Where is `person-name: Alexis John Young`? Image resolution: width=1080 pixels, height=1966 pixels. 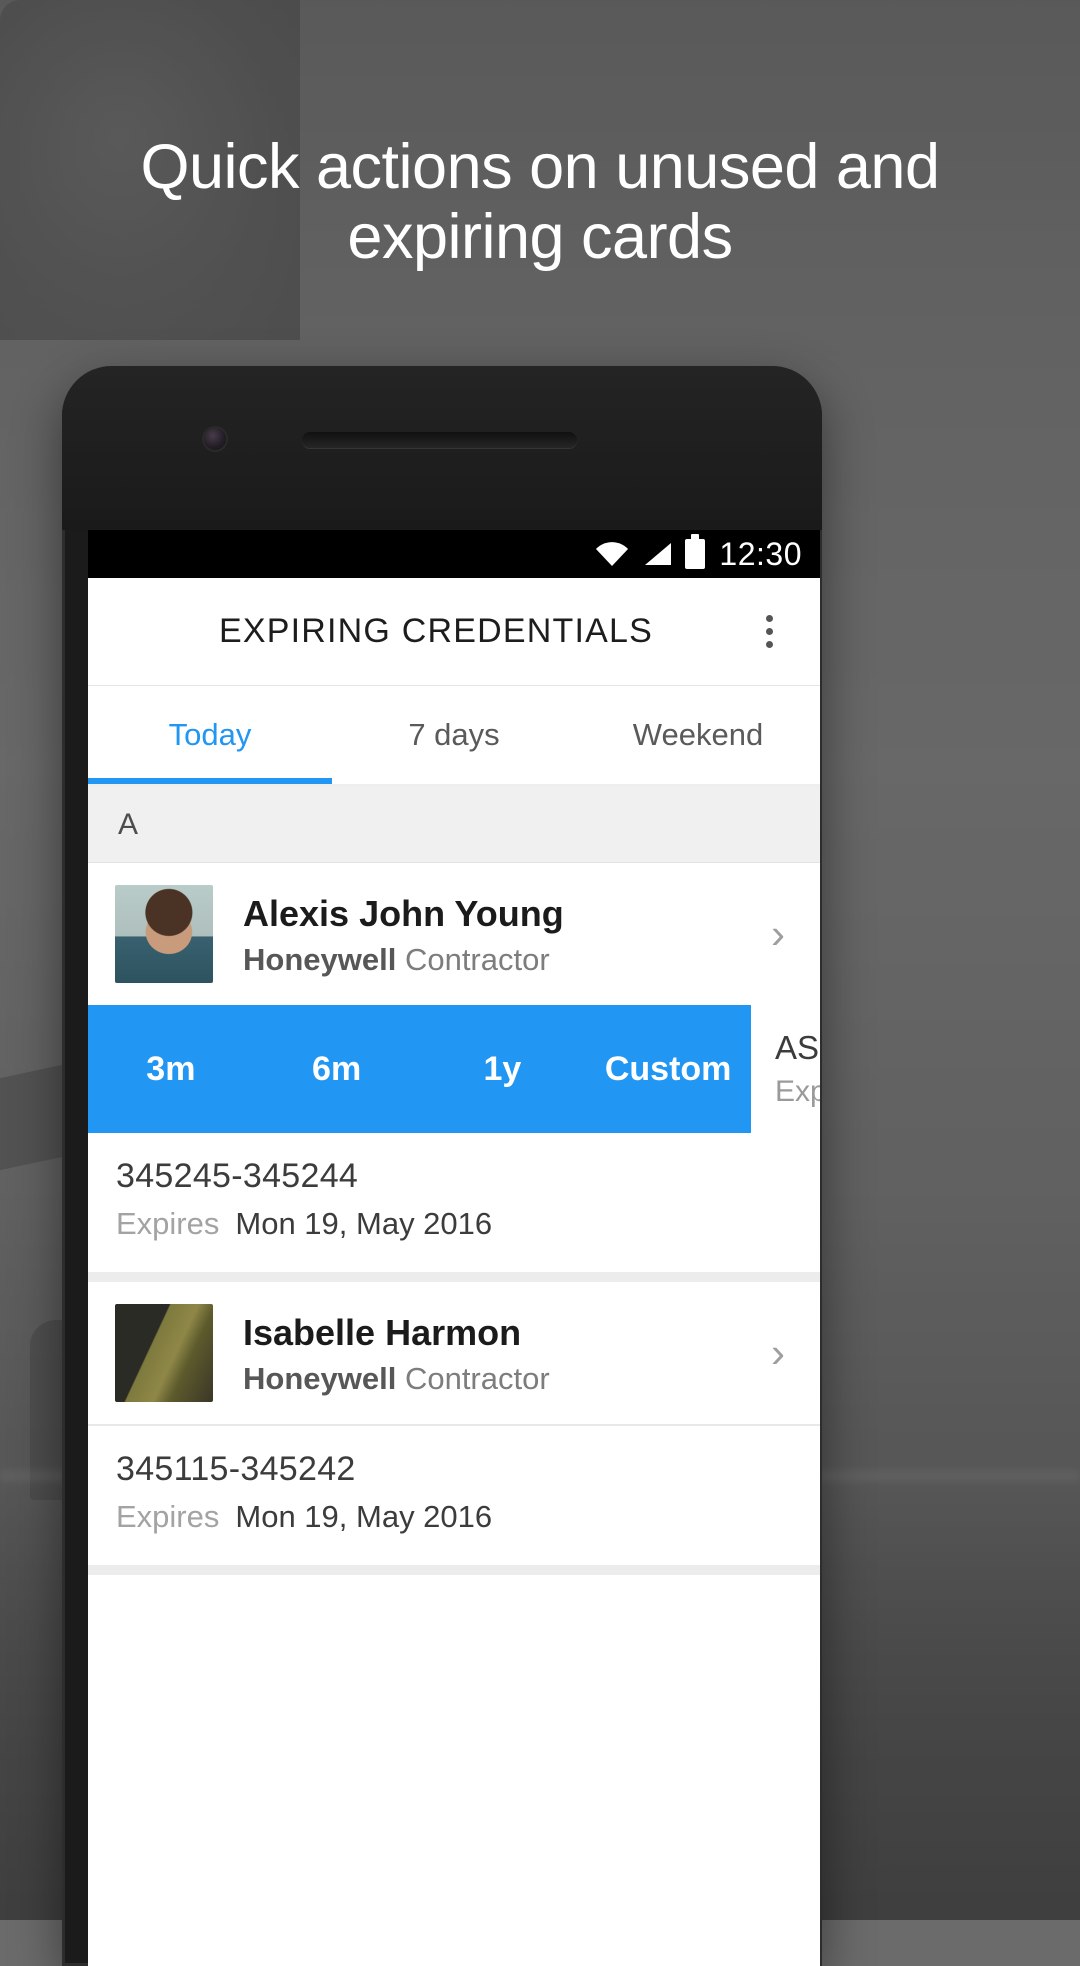 person-name: Alexis John Young is located at coordinates (403, 913).